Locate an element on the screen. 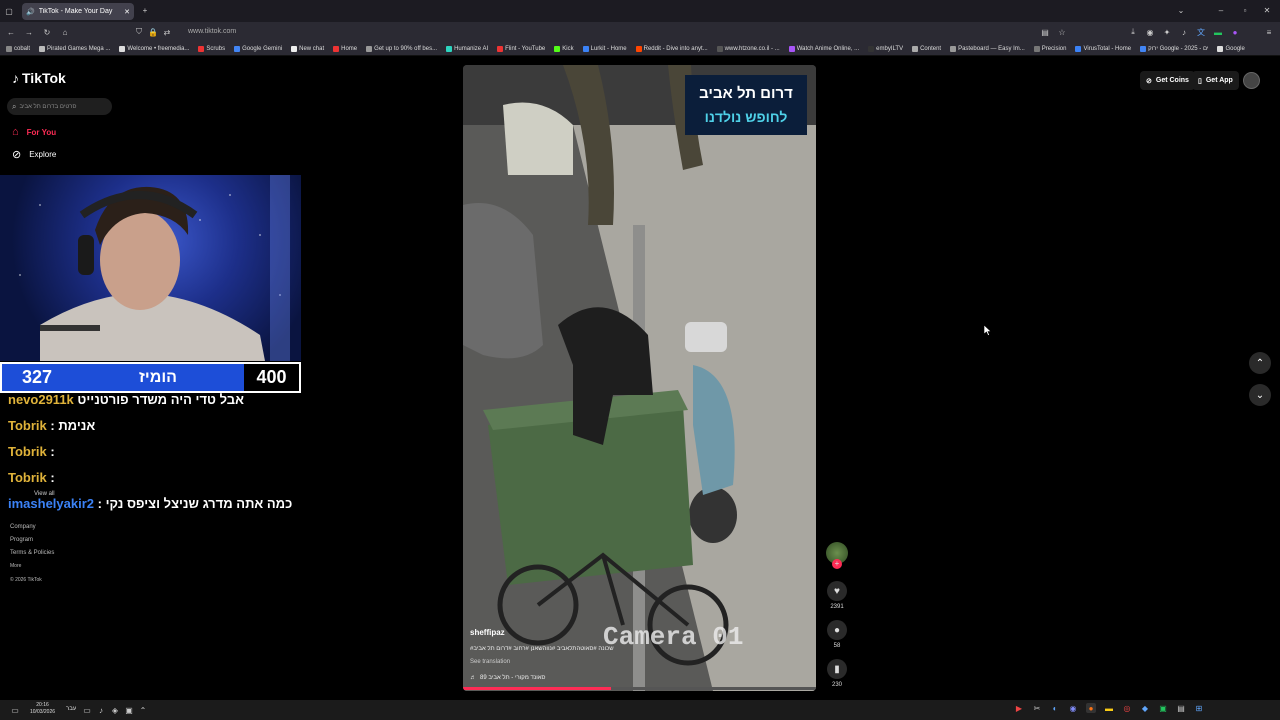  bookmark-item: Google Gemini is located at coordinates (258, 48).